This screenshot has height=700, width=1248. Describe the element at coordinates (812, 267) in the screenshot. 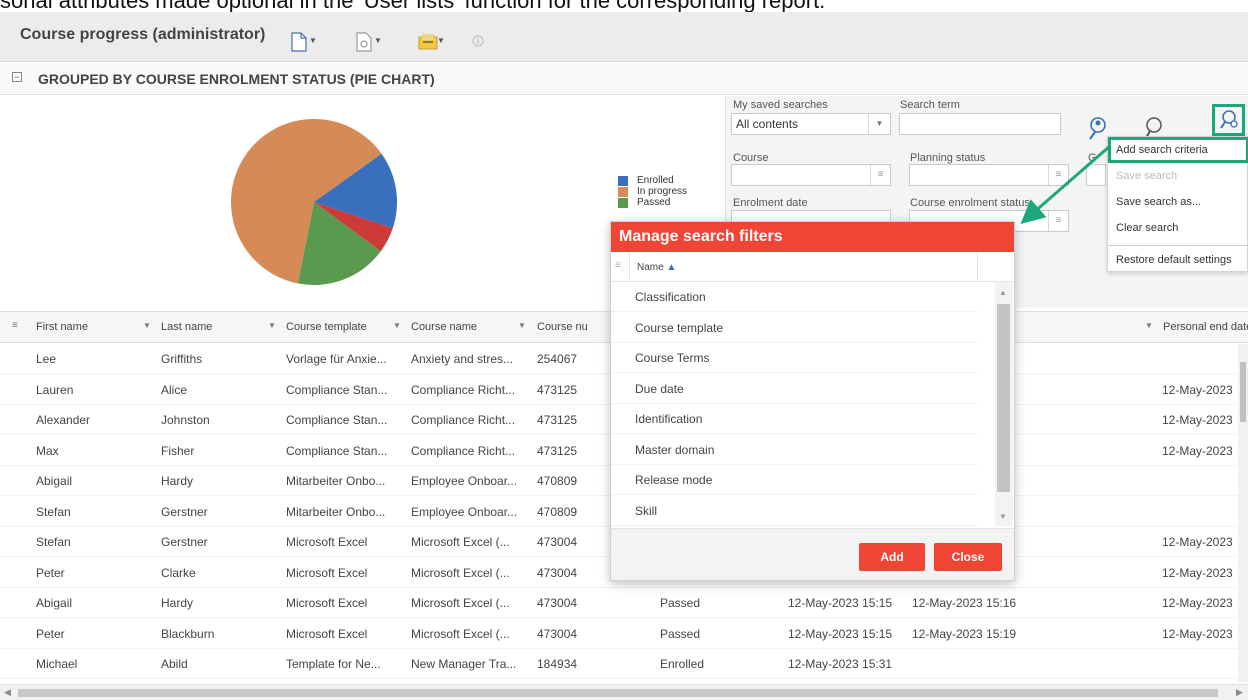

I see `dialog-list-header: ≡ Name ▲` at that location.